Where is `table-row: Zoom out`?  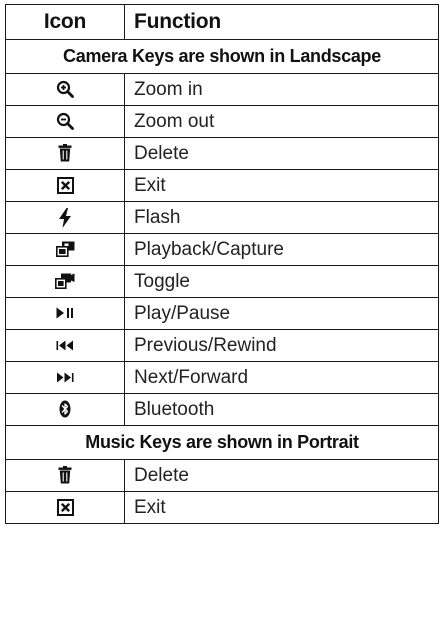 table-row: Zoom out is located at coordinates (222, 121).